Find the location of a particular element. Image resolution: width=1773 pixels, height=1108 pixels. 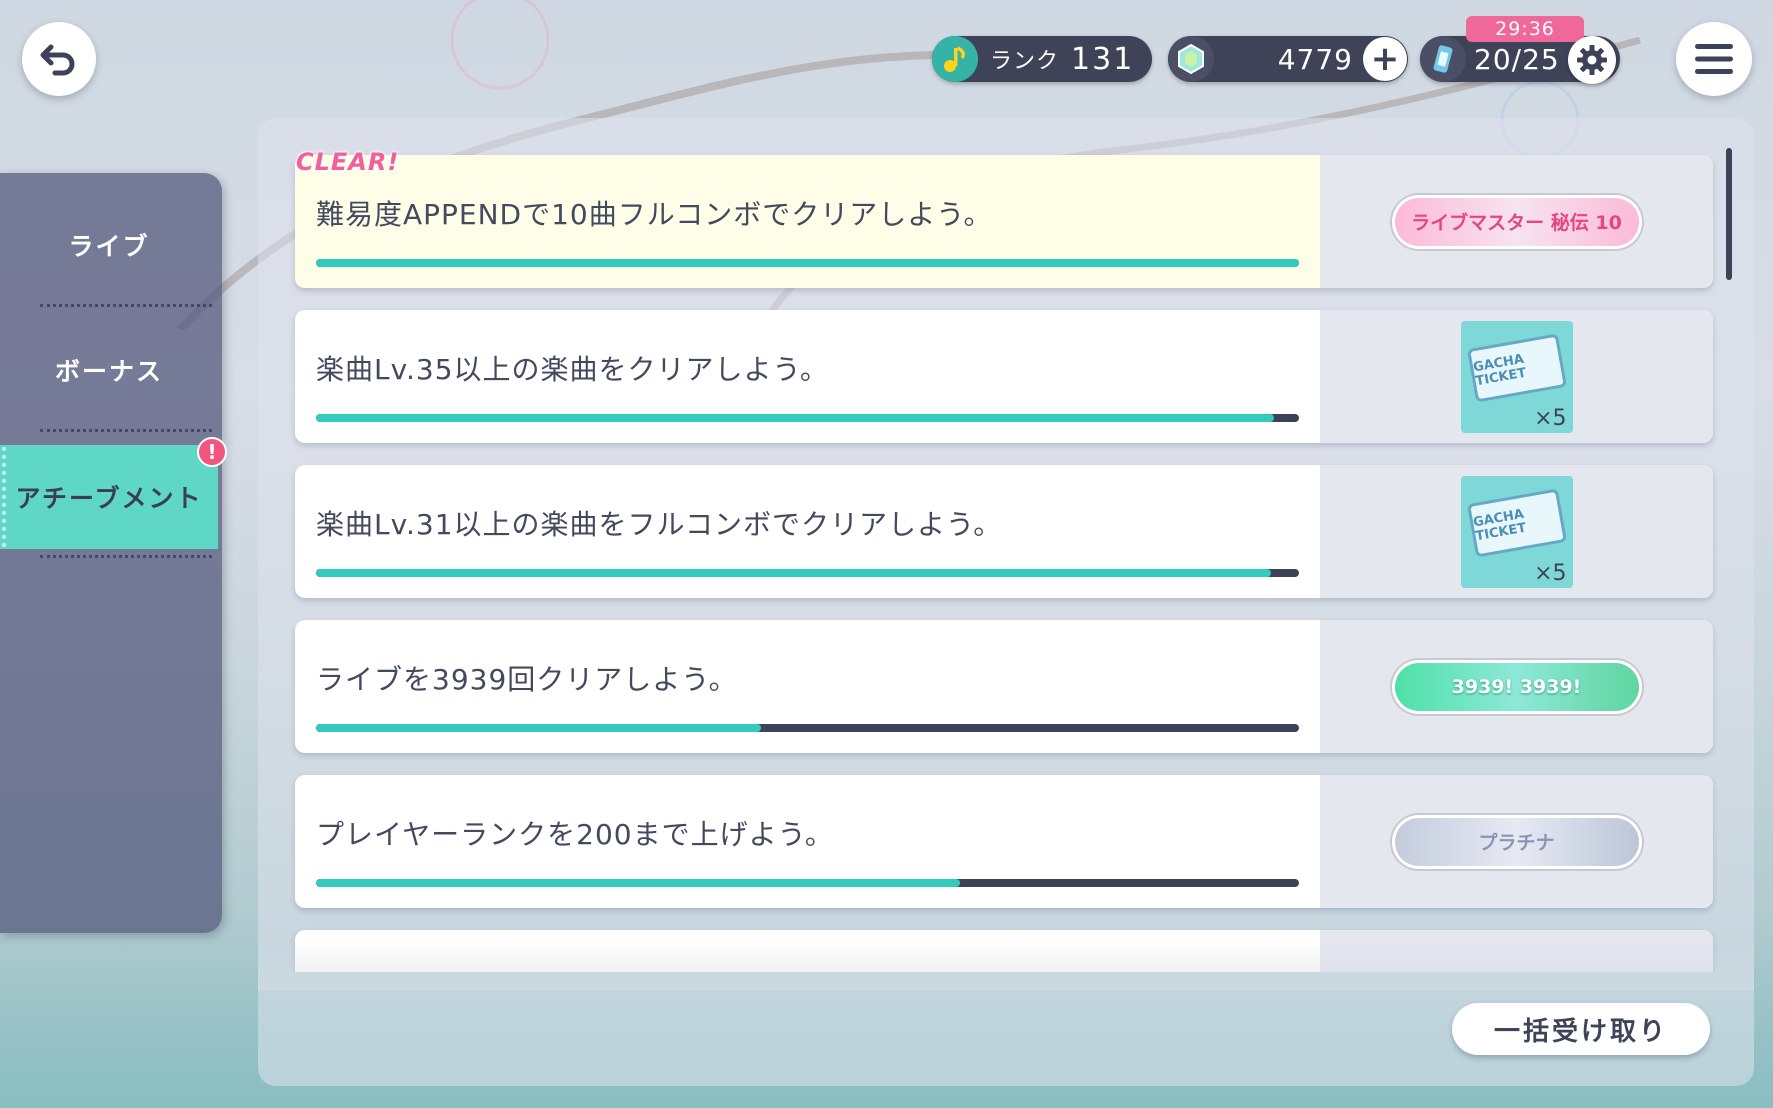

reward-label: 3939! 3939! is located at coordinates (1516, 686).